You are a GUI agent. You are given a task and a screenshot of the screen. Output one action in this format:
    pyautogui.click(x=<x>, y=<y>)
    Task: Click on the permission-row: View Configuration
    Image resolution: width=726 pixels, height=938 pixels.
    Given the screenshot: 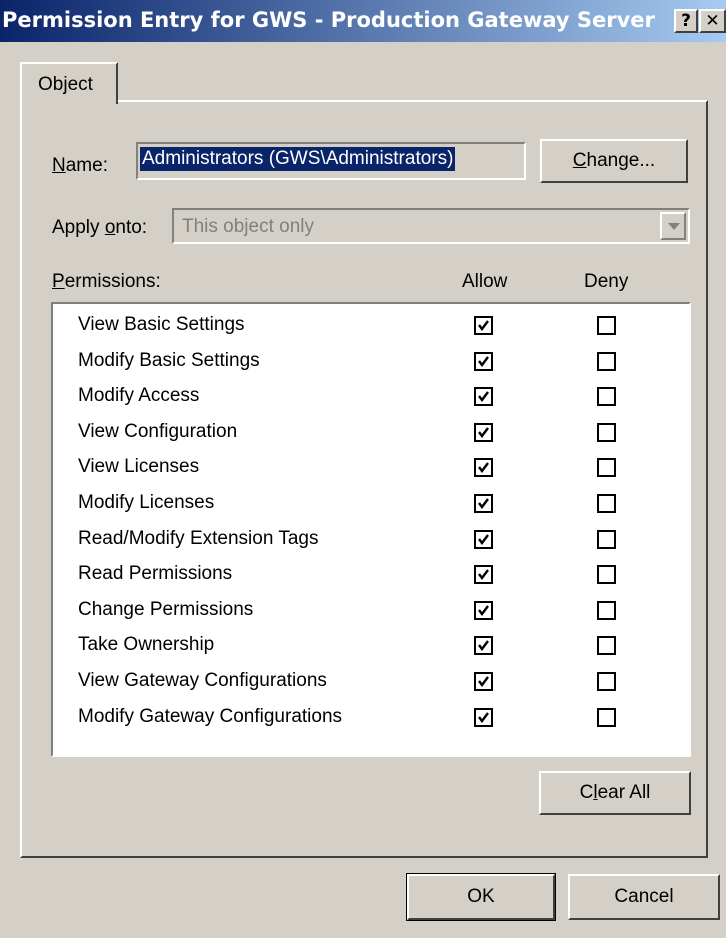 What is the action you would take?
    pyautogui.click(x=378, y=438)
    